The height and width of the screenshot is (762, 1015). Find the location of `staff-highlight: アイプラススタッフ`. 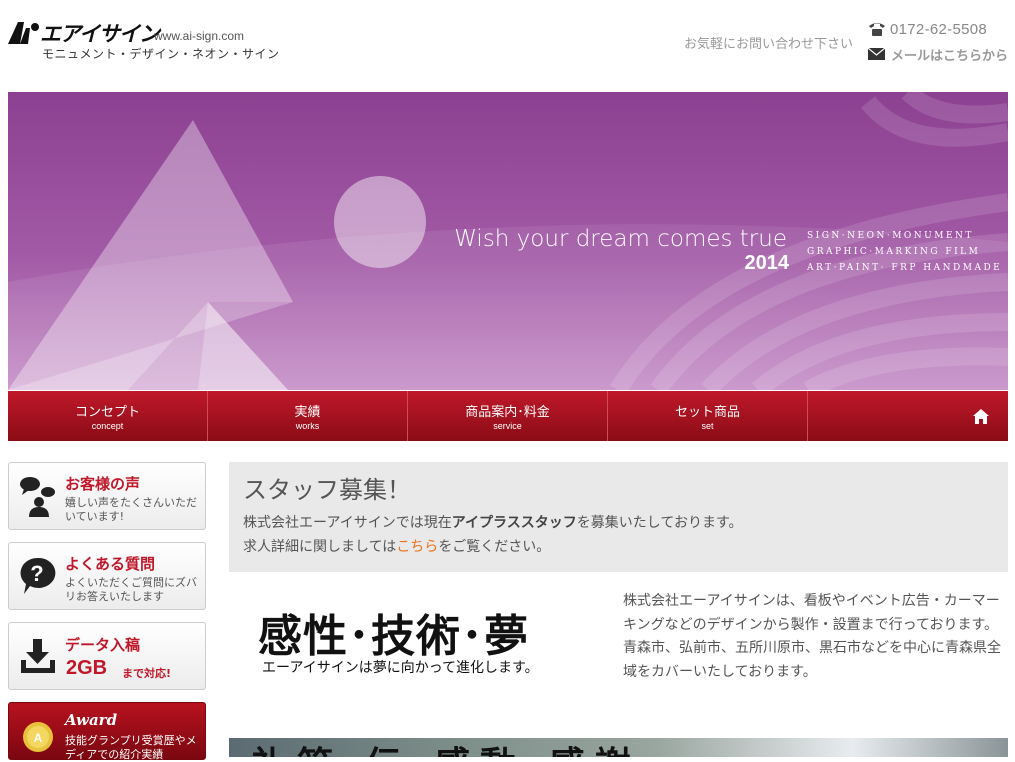

staff-highlight: アイプラススタッフ is located at coordinates (514, 523).